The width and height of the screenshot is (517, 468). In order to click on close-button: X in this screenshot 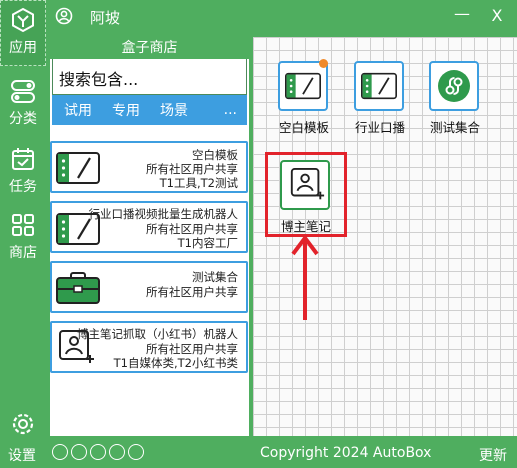, I will do `click(497, 16)`.